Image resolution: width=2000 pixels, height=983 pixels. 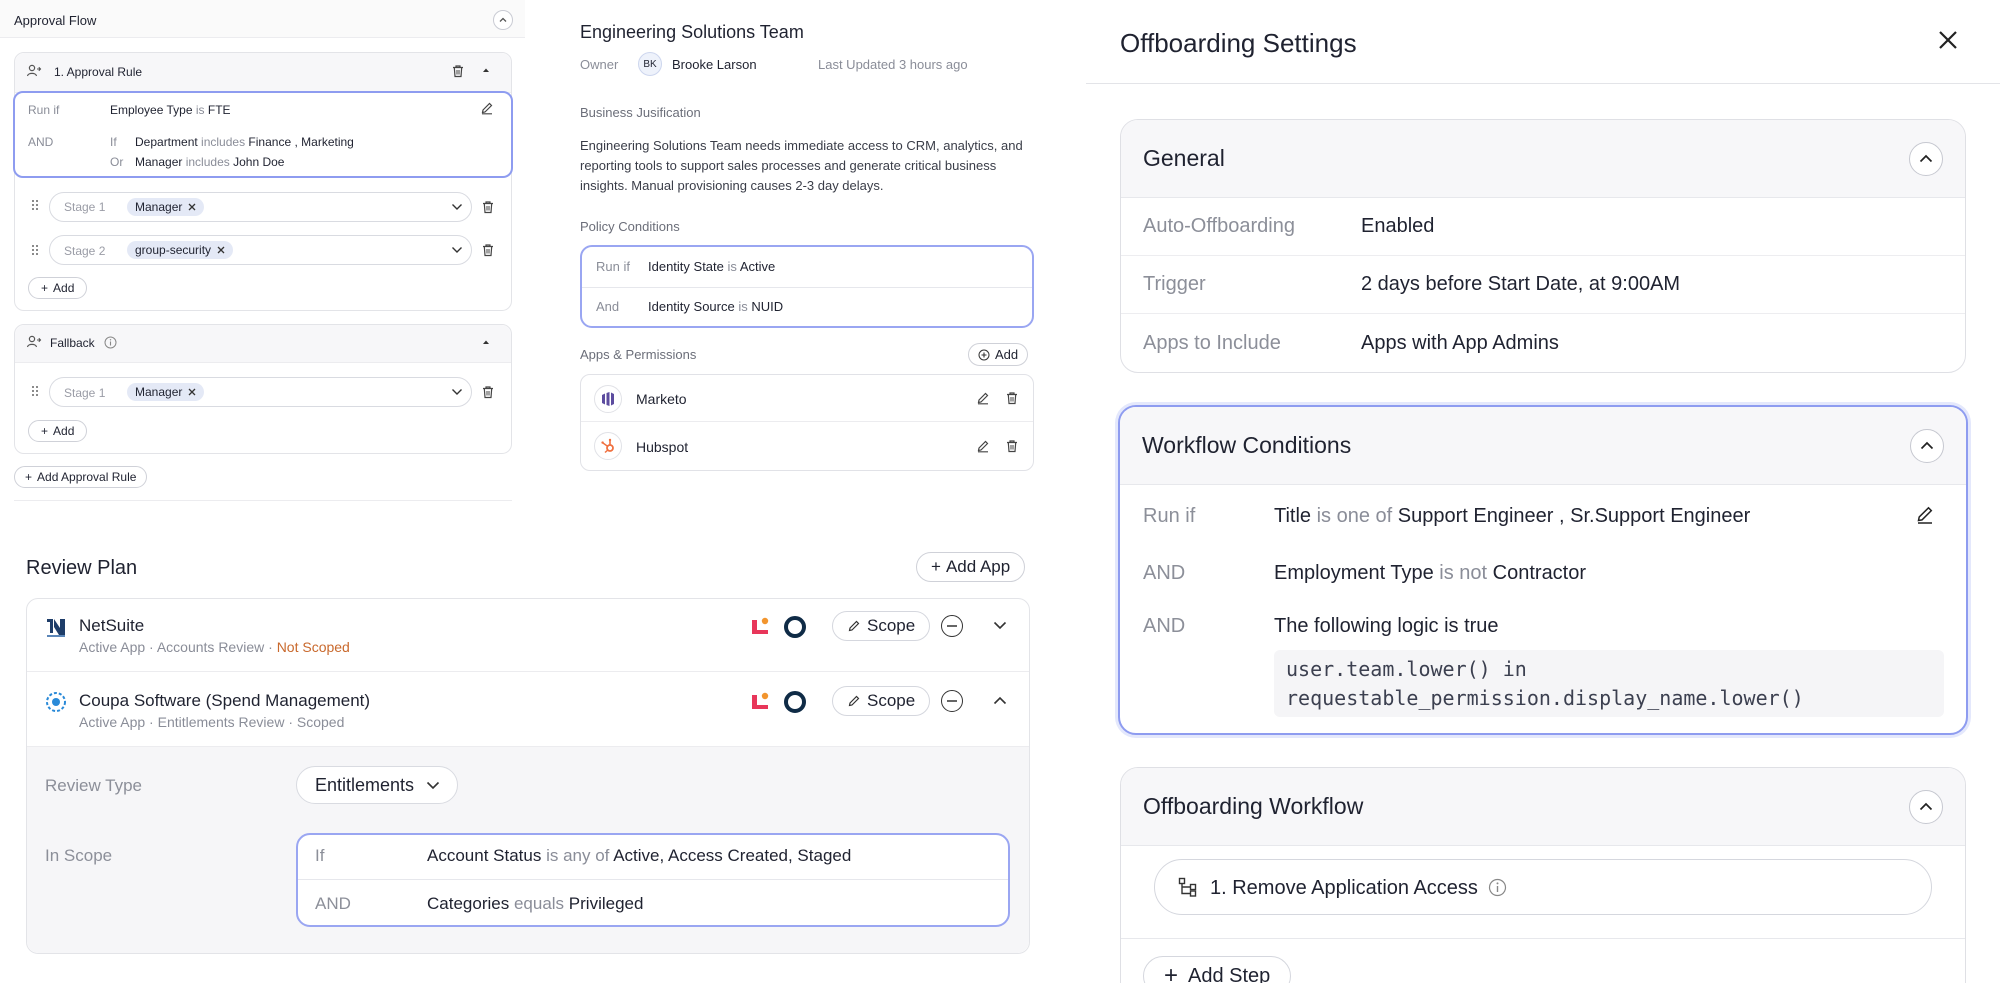 What do you see at coordinates (486, 70) in the screenshot?
I see `collapse-rule-button` at bounding box center [486, 70].